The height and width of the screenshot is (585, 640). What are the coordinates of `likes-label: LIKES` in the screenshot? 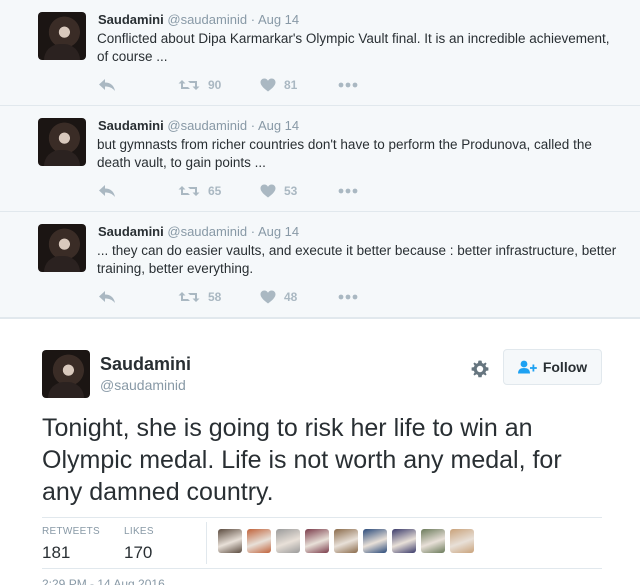 It's located at (139, 531).